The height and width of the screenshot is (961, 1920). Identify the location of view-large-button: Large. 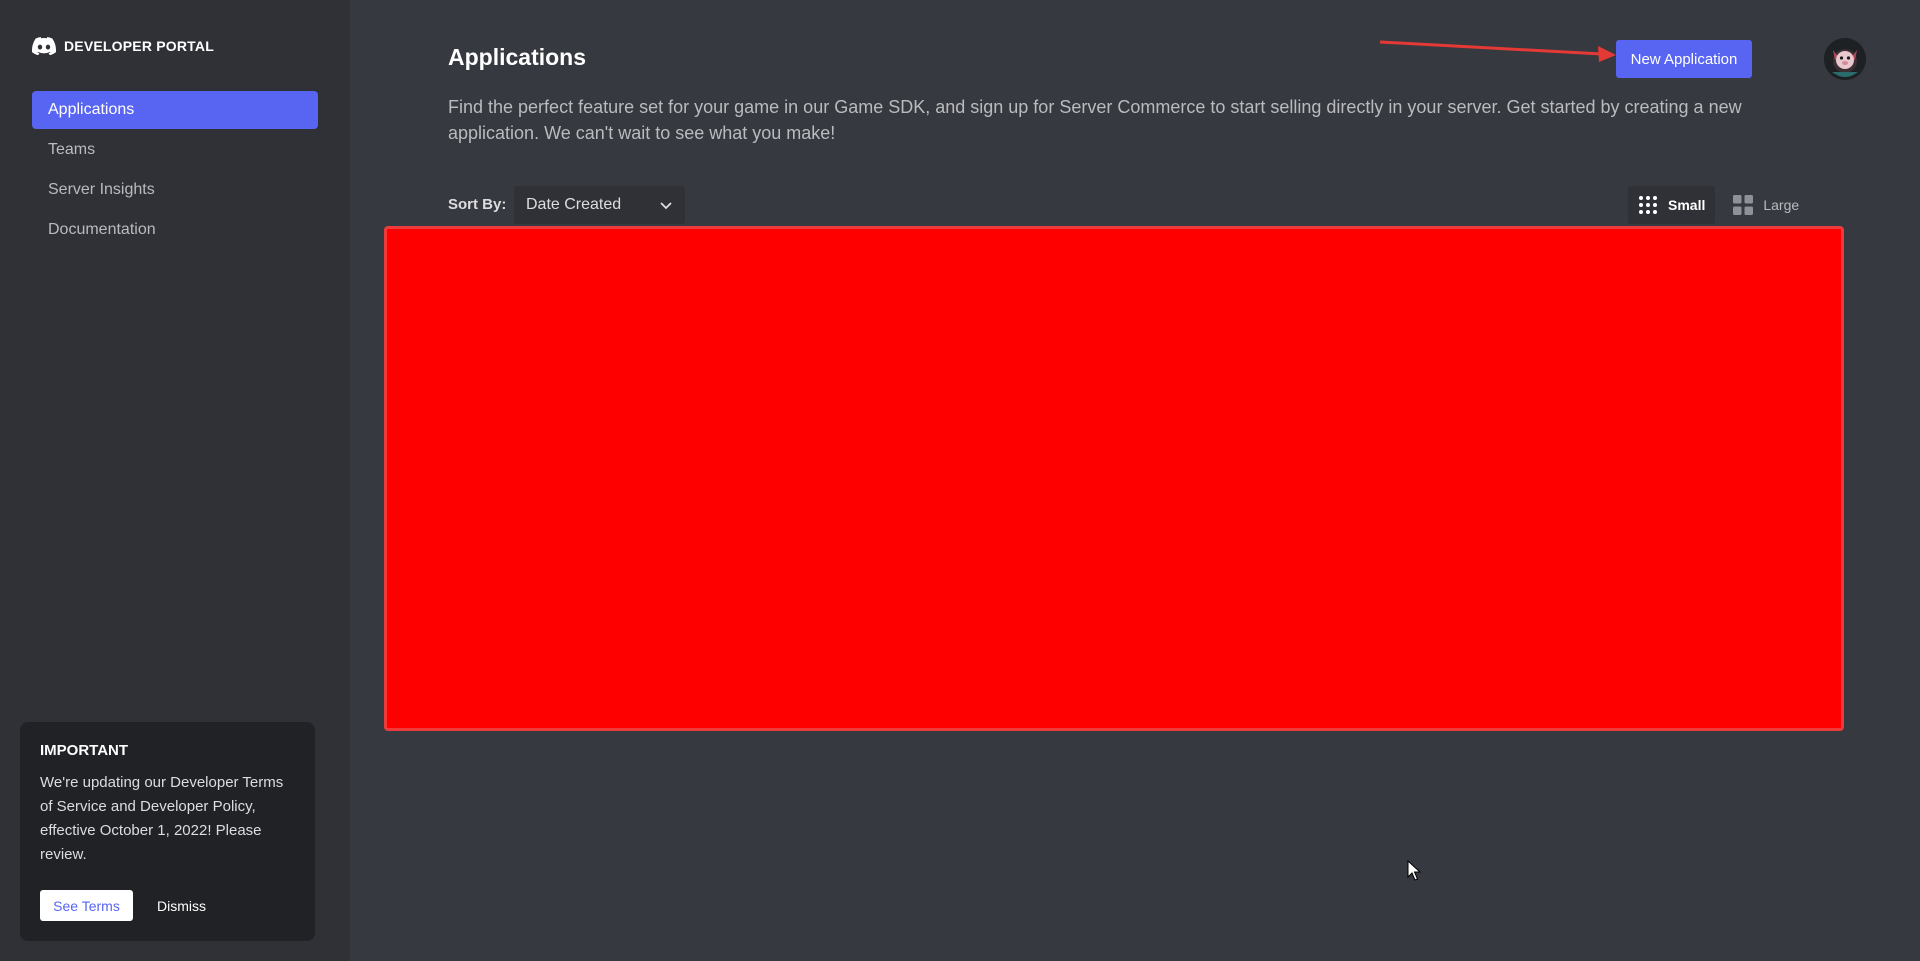
(1766, 205).